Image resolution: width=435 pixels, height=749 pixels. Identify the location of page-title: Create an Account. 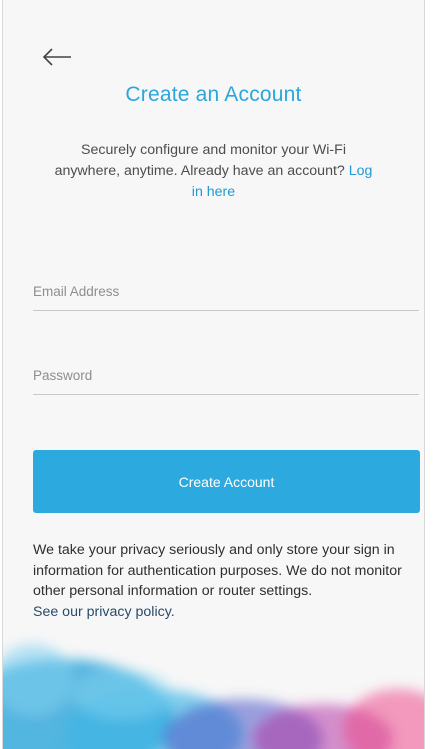
(213, 94).